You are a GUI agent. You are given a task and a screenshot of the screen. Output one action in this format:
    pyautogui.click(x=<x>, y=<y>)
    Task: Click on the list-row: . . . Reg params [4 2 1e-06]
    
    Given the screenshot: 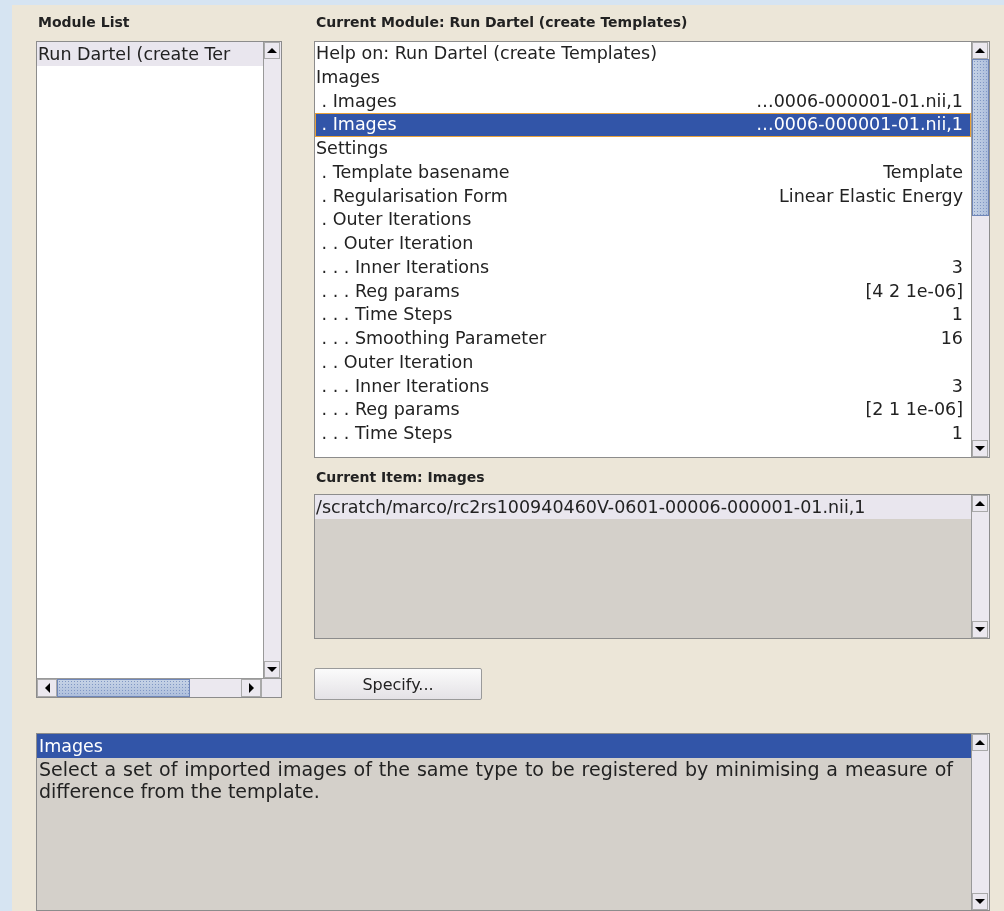 What is the action you would take?
    pyautogui.click(x=643, y=291)
    